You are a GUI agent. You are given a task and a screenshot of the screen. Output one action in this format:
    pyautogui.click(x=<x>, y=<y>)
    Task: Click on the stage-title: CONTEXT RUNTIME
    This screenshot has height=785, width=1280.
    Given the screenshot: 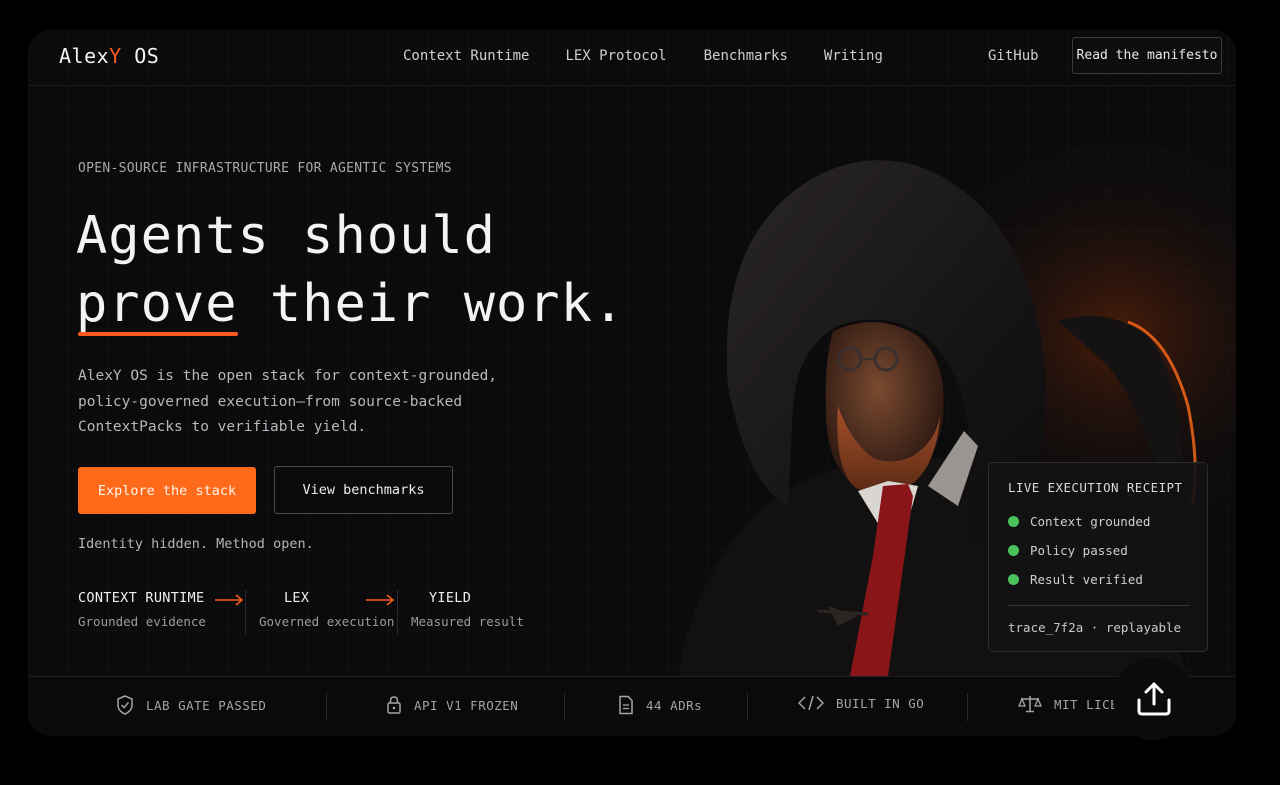 What is the action you would take?
    pyautogui.click(x=141, y=598)
    